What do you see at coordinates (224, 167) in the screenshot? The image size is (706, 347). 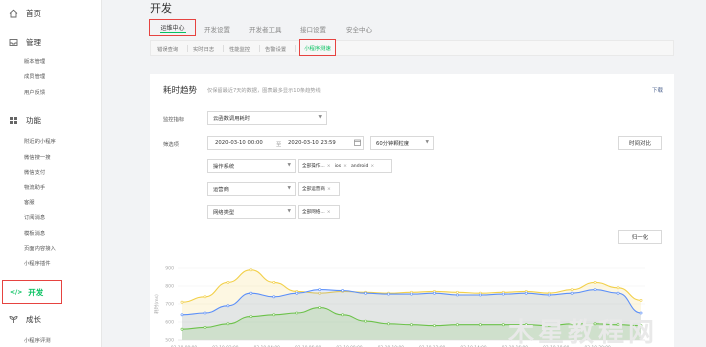 I see `filter-os-name: 操作系统` at bounding box center [224, 167].